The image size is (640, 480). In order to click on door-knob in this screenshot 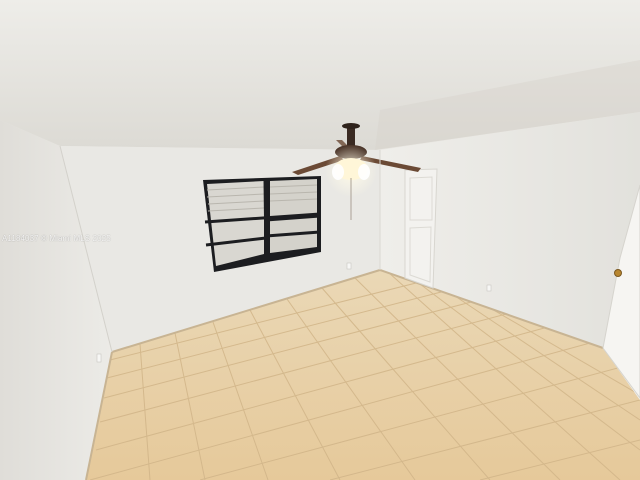, I will do `click(618, 273)`.